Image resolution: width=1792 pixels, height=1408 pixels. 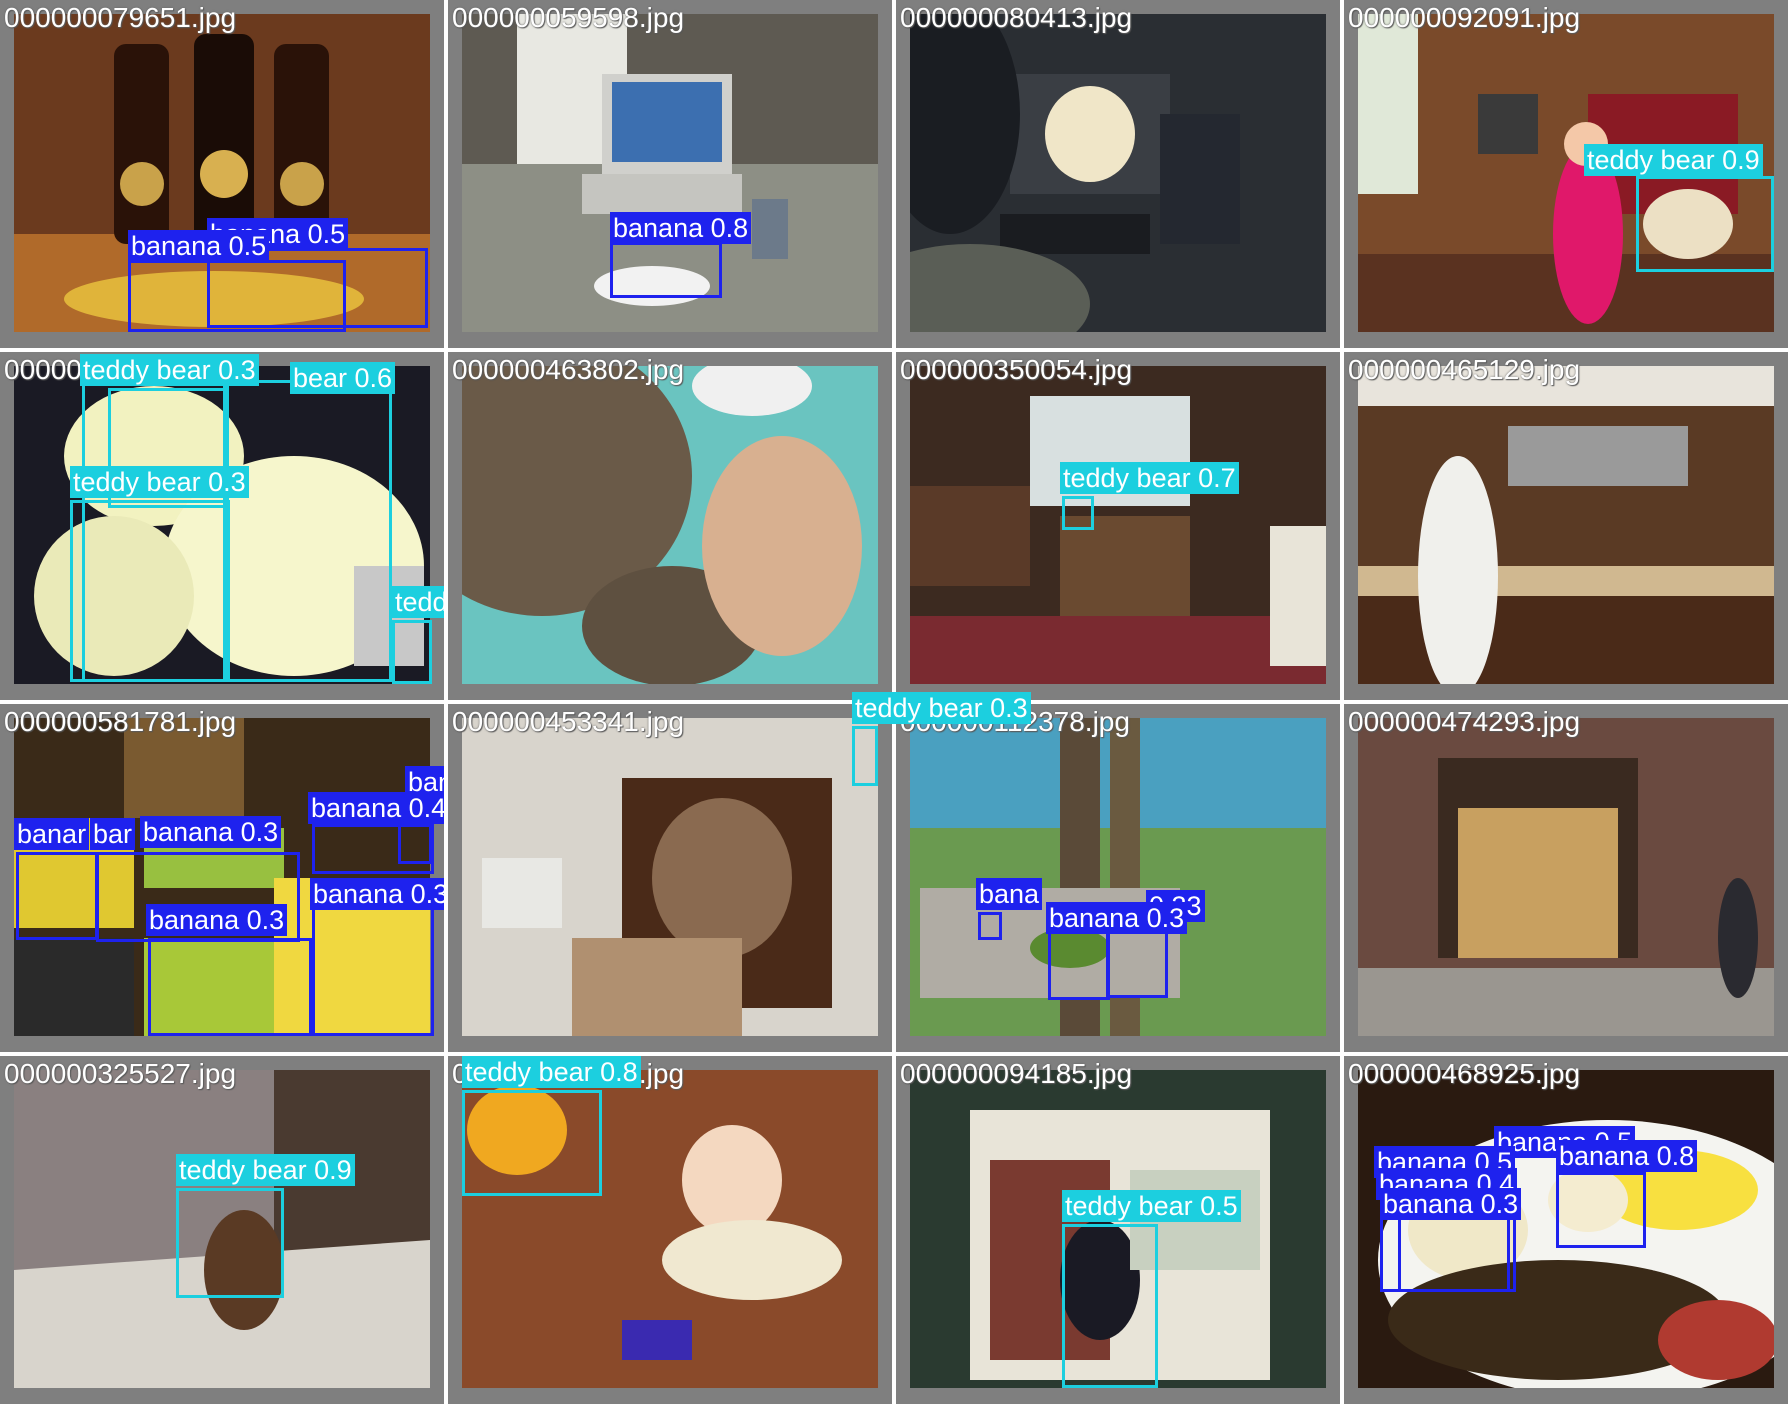 What do you see at coordinates (670, 174) in the screenshot?
I see `tile-2: 000000059598.jpg banana 0.8` at bounding box center [670, 174].